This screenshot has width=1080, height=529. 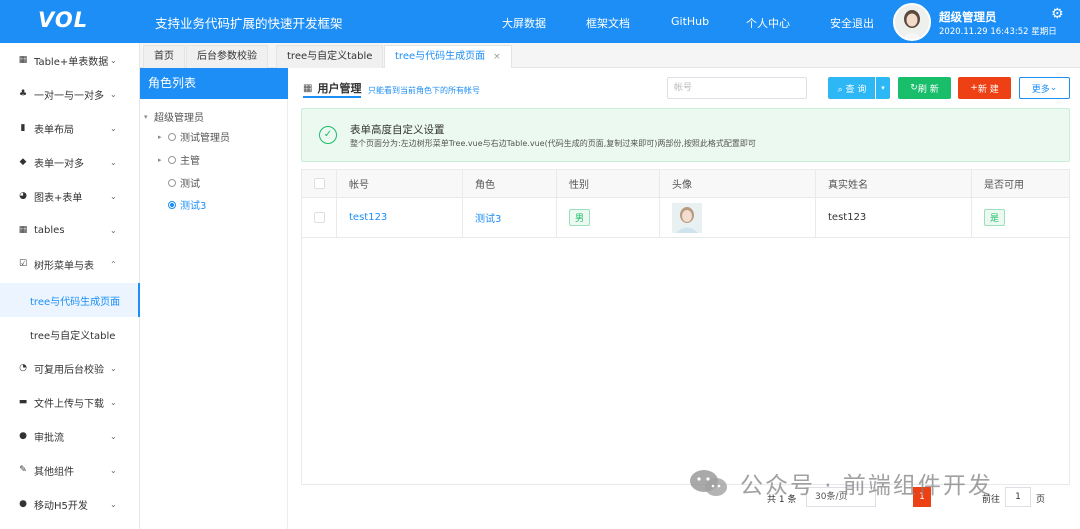 I want to click on nav-dashboard: 大屏数据, so click(x=524, y=23).